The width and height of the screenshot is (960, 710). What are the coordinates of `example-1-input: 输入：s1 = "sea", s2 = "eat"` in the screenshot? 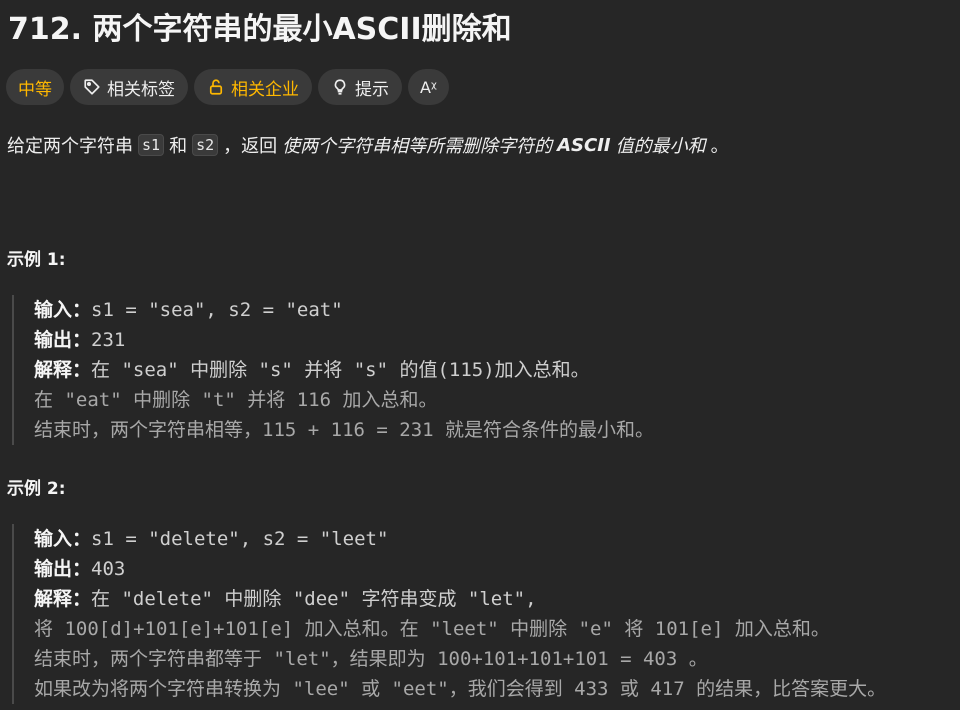 It's located at (188, 310).